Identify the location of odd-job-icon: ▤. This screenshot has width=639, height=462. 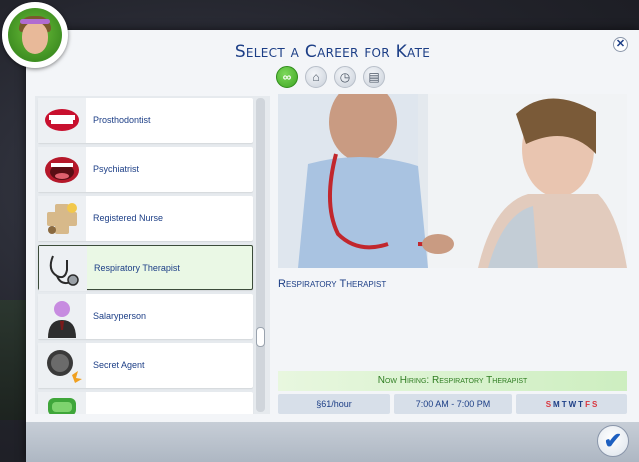
(374, 77).